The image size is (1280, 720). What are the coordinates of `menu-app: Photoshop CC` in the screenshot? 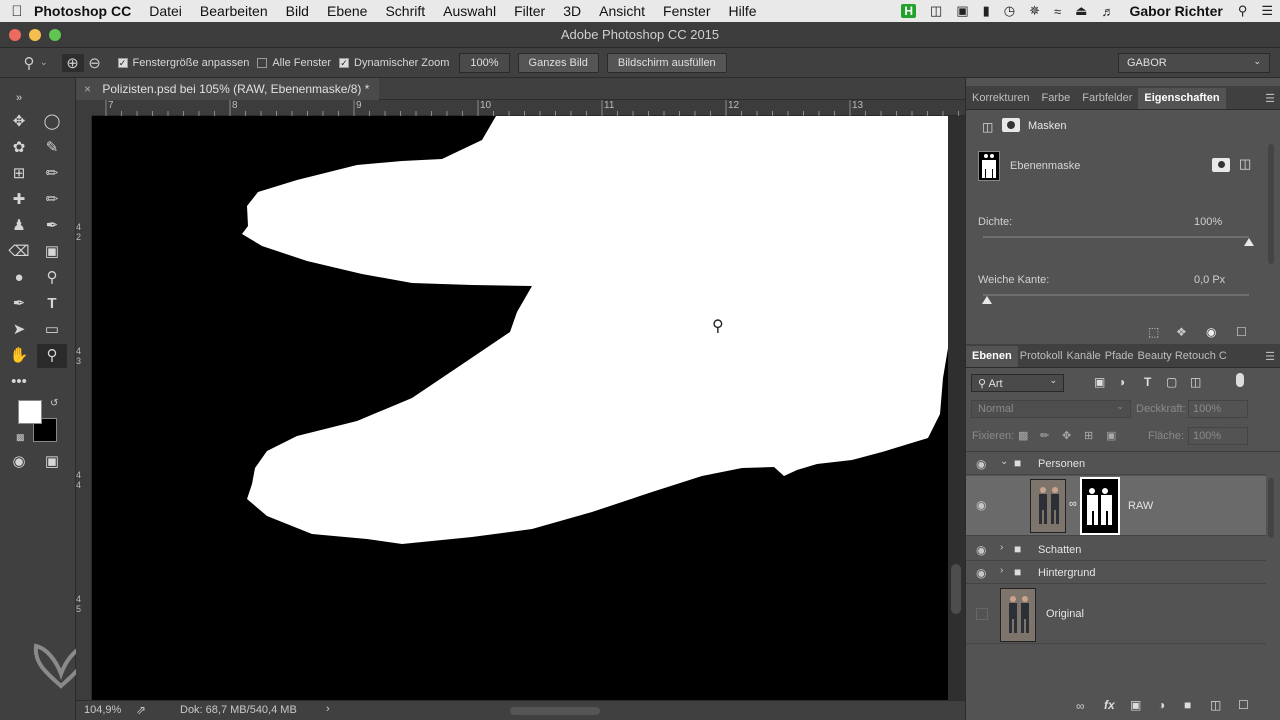 It's located at (82, 11).